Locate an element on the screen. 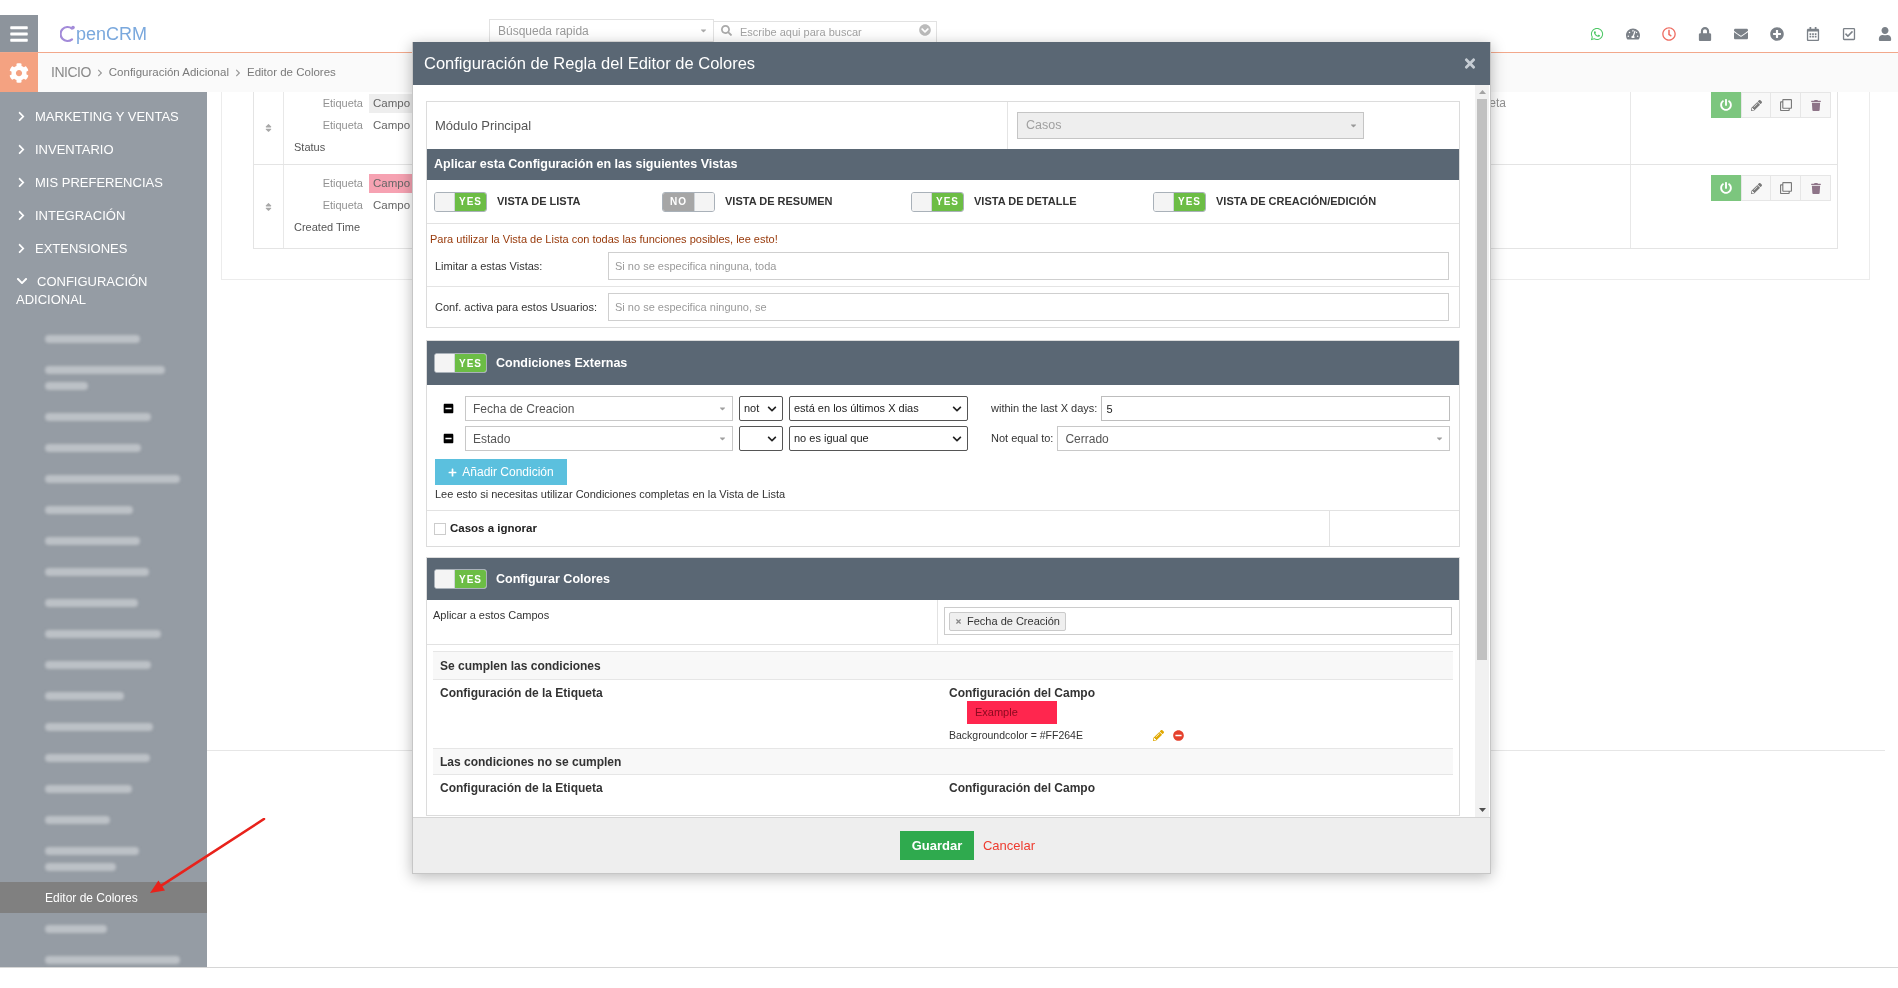  chat-icon is located at coordinates (1597, 33).